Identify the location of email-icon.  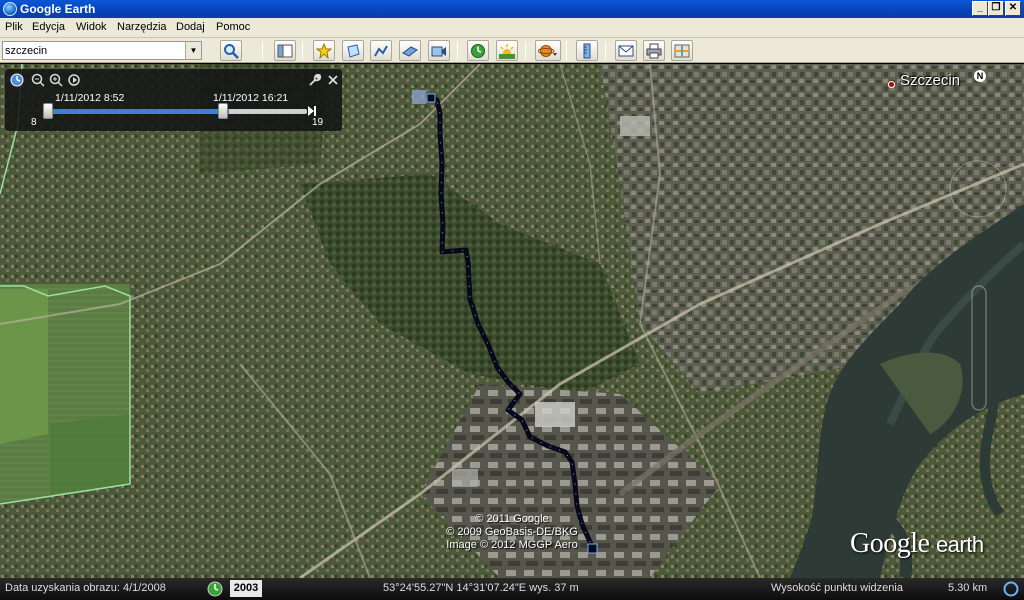
(626, 51).